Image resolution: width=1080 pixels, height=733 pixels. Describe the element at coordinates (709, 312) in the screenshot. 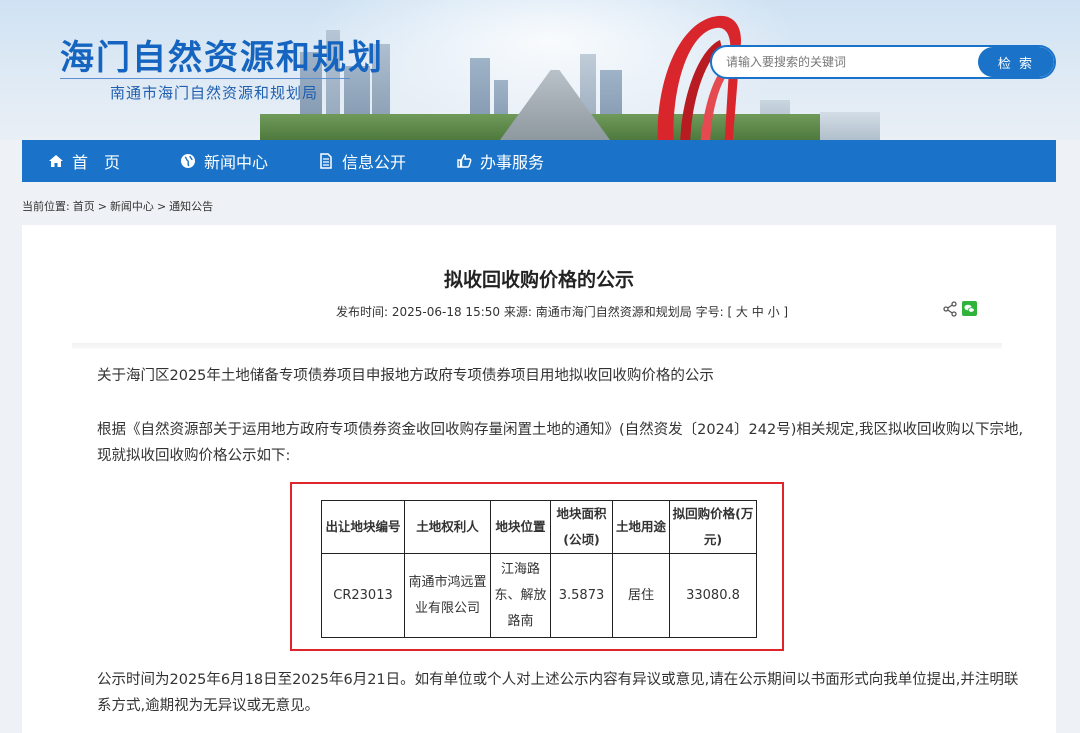

I see `meta-fontsize-label: 字号:` at that location.